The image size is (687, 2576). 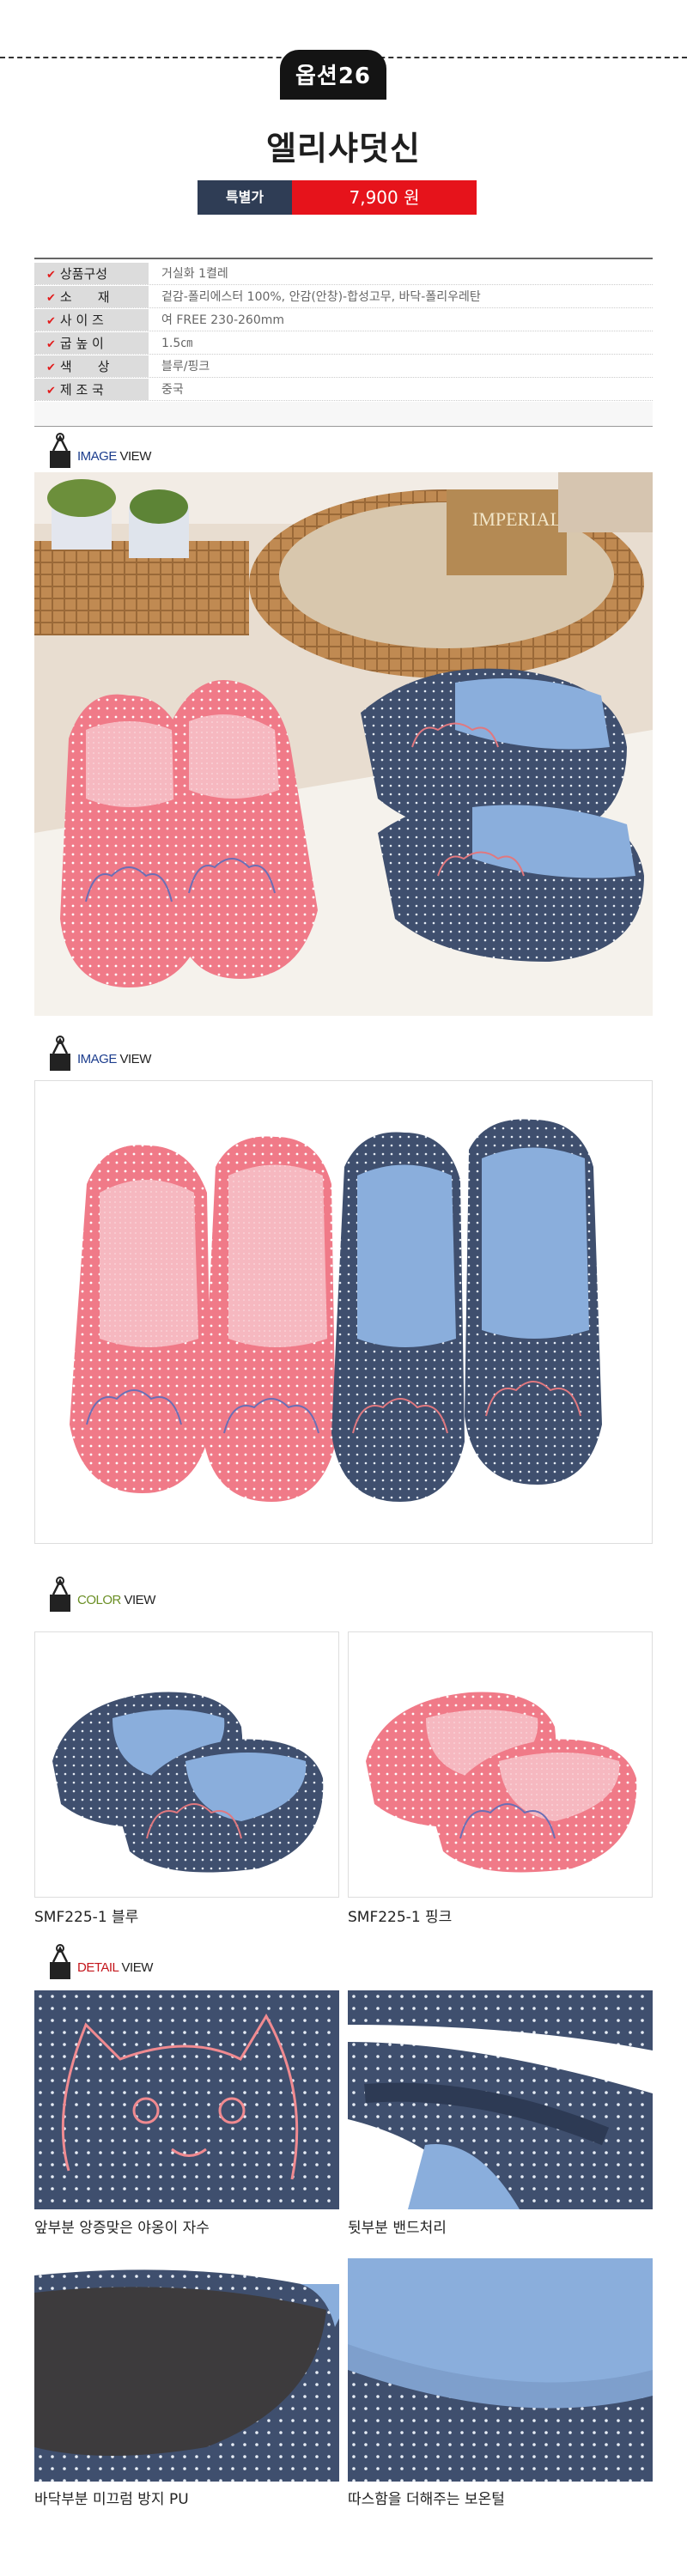 I want to click on color-photo-pink, so click(x=500, y=1764).